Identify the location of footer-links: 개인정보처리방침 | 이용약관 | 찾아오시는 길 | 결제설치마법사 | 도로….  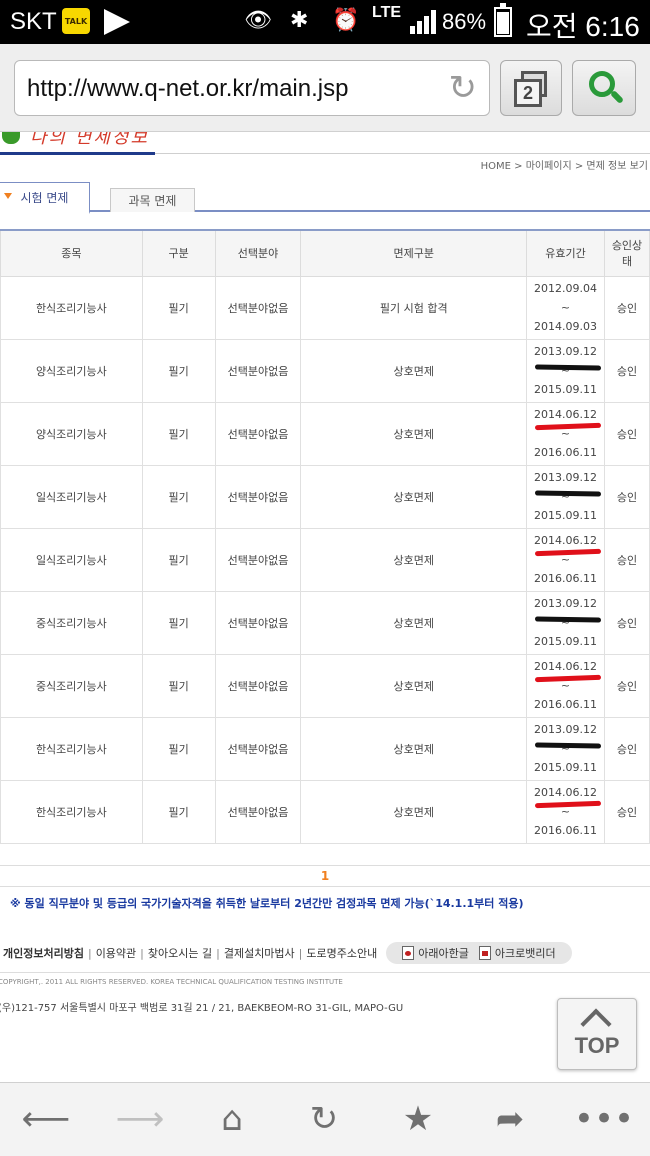
(325, 953).